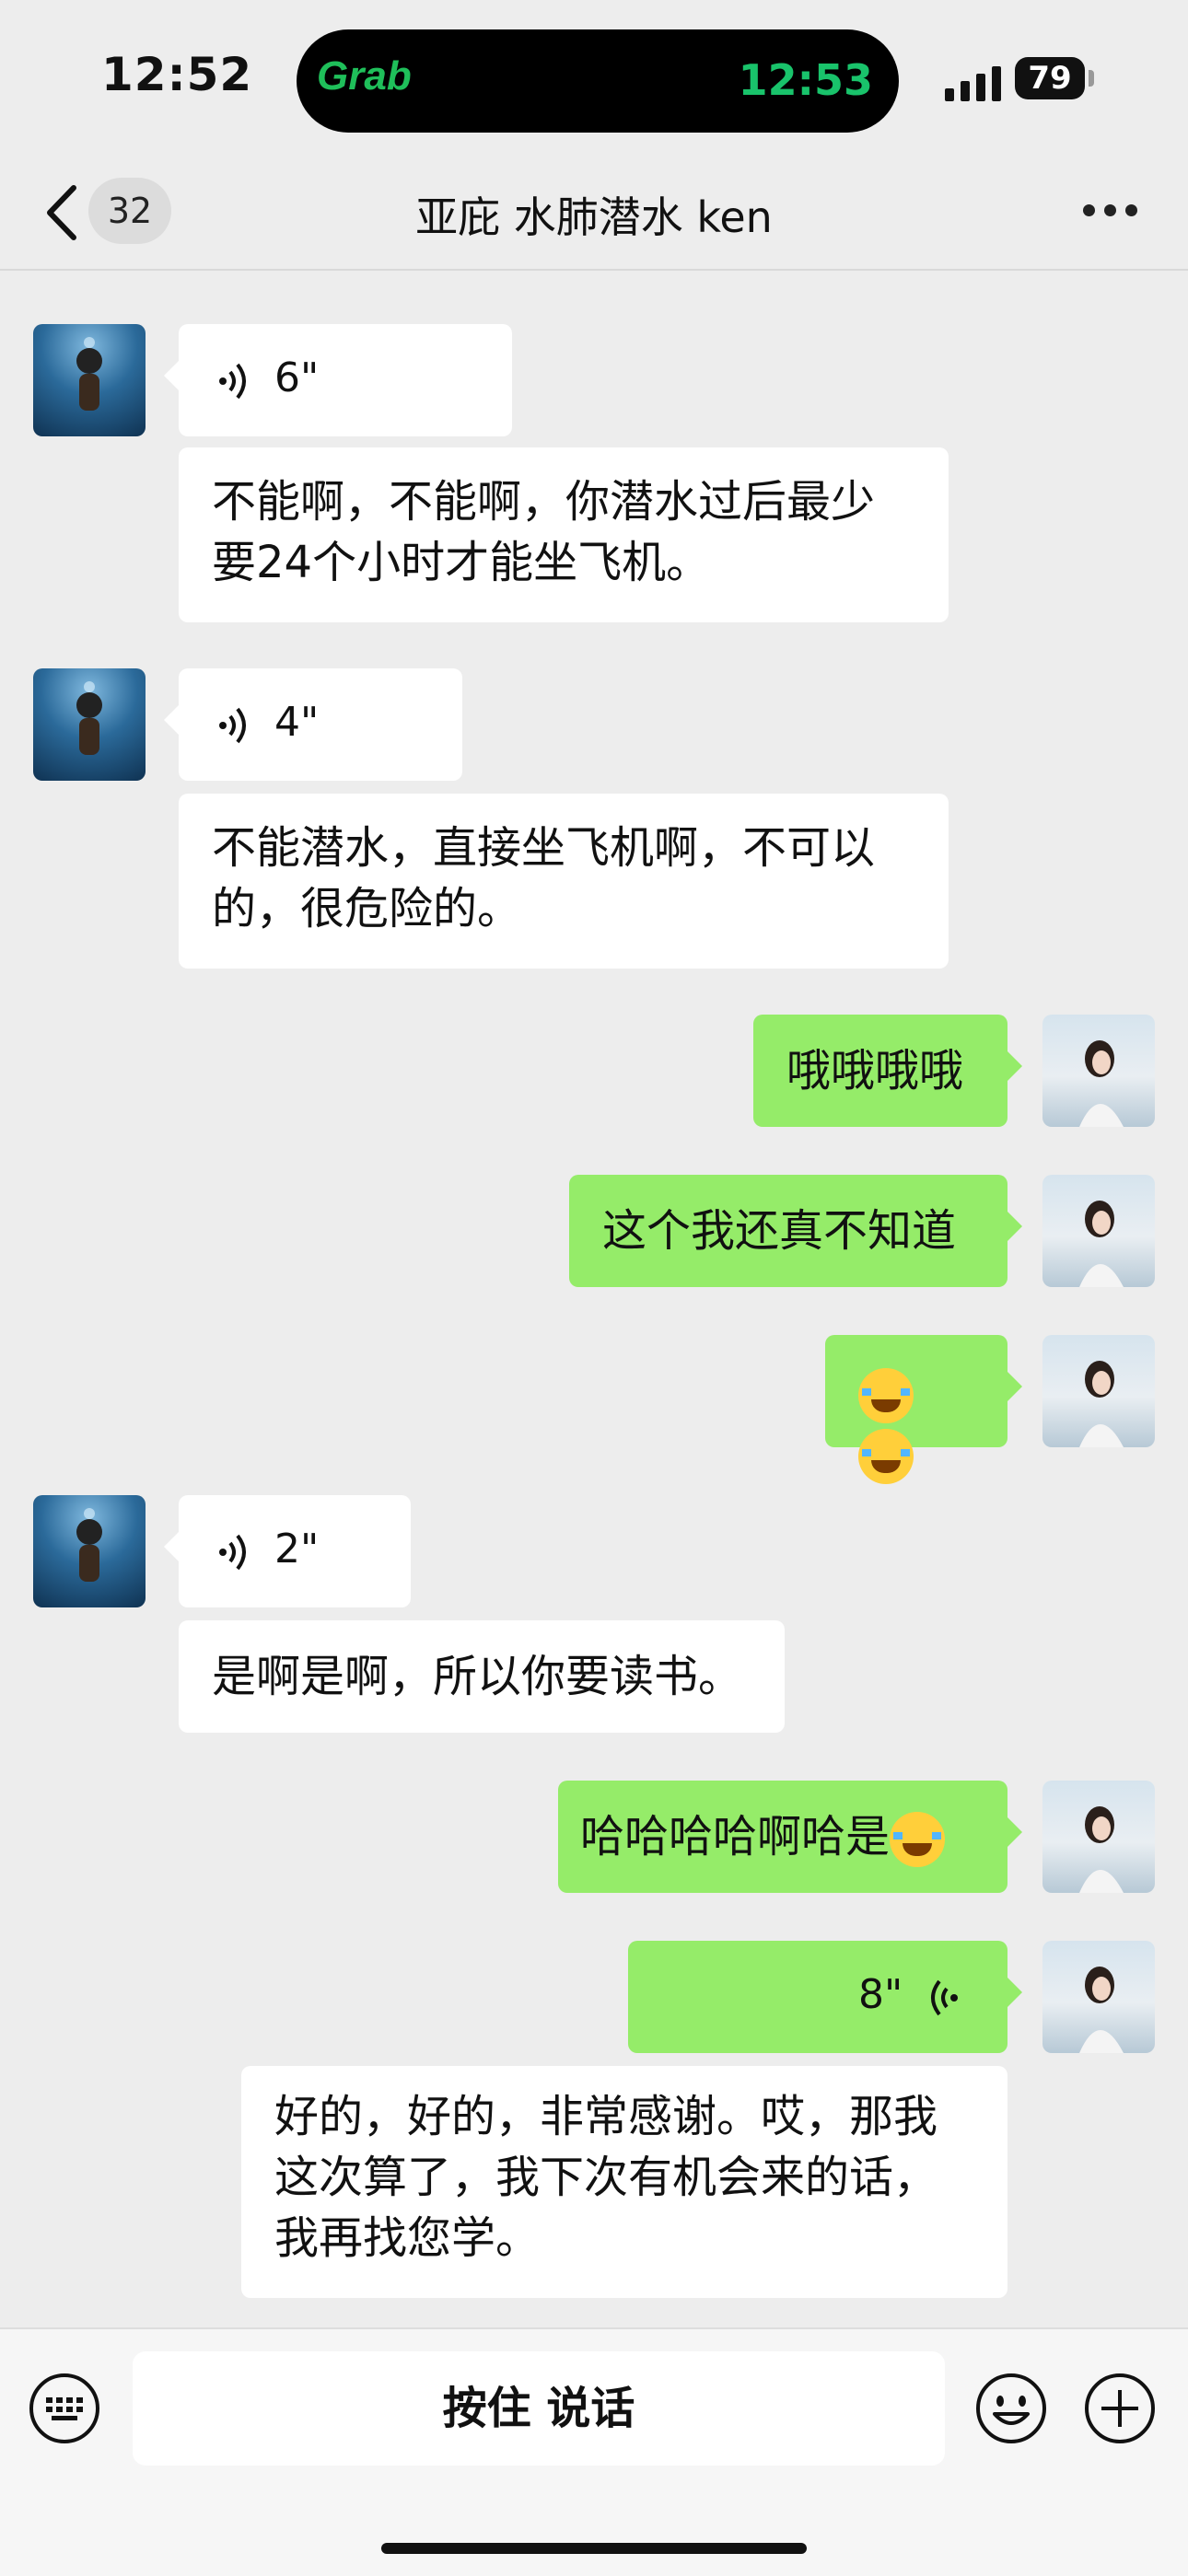 The height and width of the screenshot is (2576, 1188). What do you see at coordinates (564, 881) in the screenshot?
I see `message-bubble: 不能潜水，直接坐飞机啊，不可以 的，很危险的。` at bounding box center [564, 881].